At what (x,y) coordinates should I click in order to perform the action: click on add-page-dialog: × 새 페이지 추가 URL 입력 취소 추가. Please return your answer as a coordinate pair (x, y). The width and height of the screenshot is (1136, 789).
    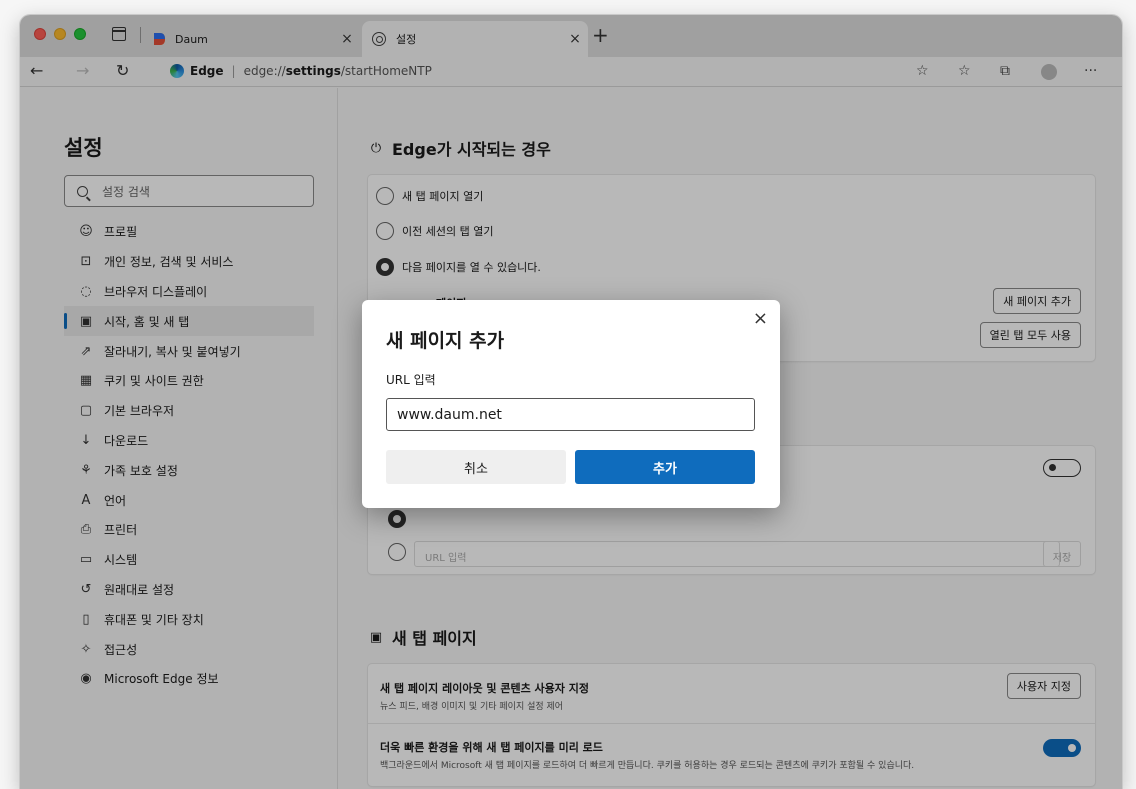
    Looking at the image, I should click on (571, 404).